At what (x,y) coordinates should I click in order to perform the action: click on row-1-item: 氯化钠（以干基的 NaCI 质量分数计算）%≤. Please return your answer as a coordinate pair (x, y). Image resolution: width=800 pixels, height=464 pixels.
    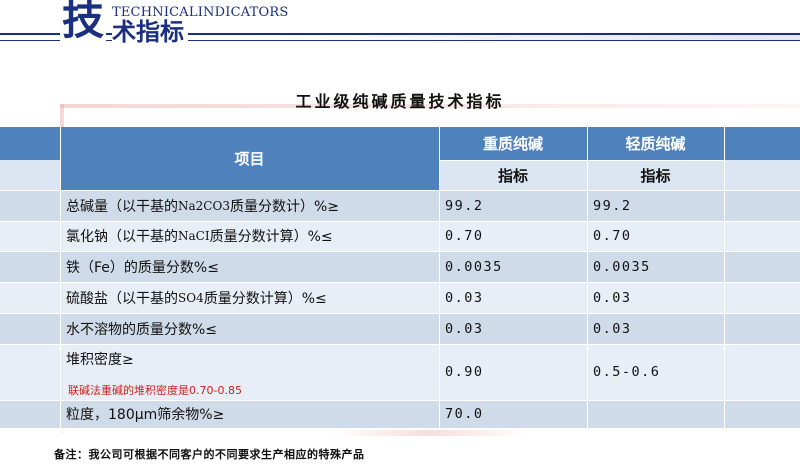
    Looking at the image, I should click on (249, 236).